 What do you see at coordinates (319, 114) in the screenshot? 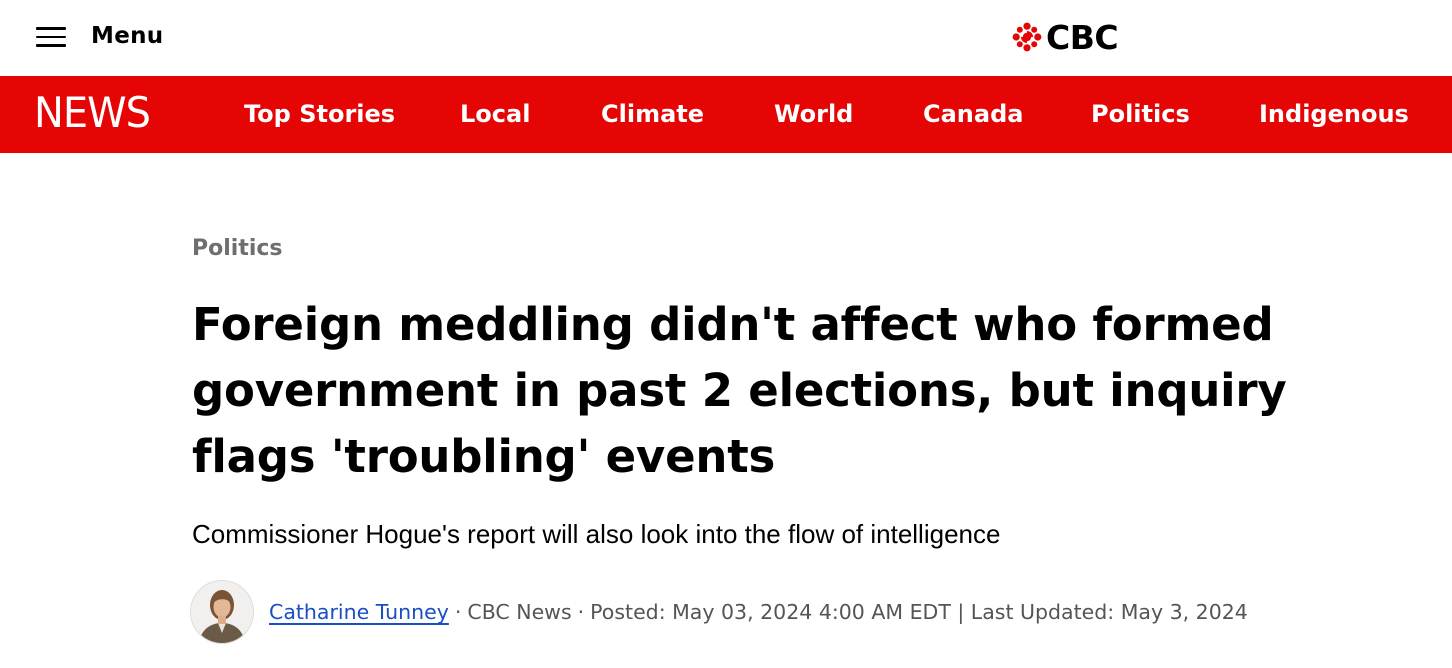
I see `nav-item-top-stories: Top Stories` at bounding box center [319, 114].